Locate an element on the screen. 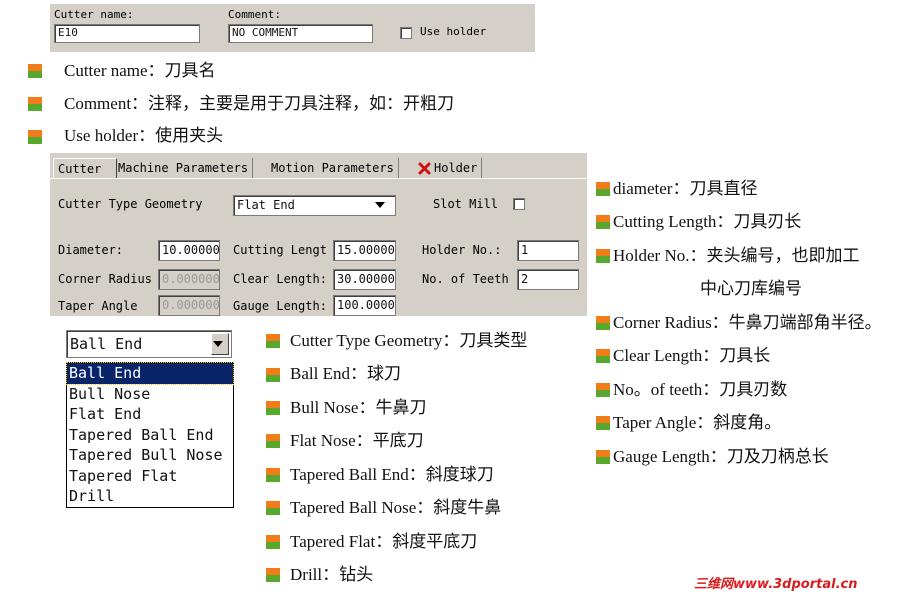  option-tapered-bull-nose: Tapered Bull Nose is located at coordinates (150, 455).